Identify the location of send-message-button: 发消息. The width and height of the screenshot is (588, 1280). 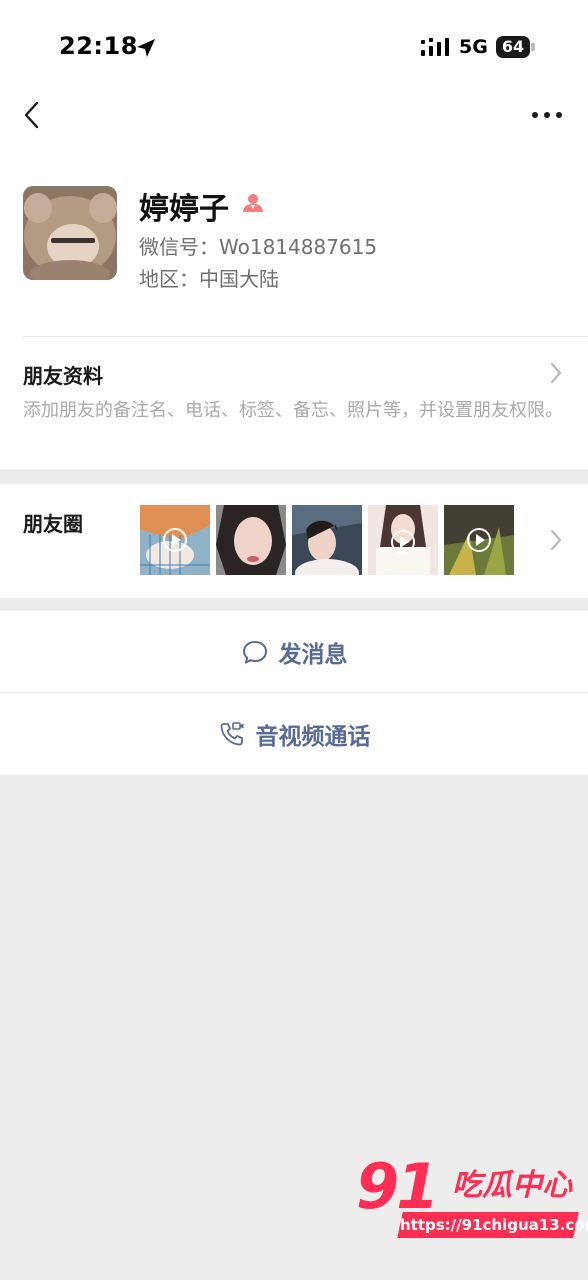
(294, 652).